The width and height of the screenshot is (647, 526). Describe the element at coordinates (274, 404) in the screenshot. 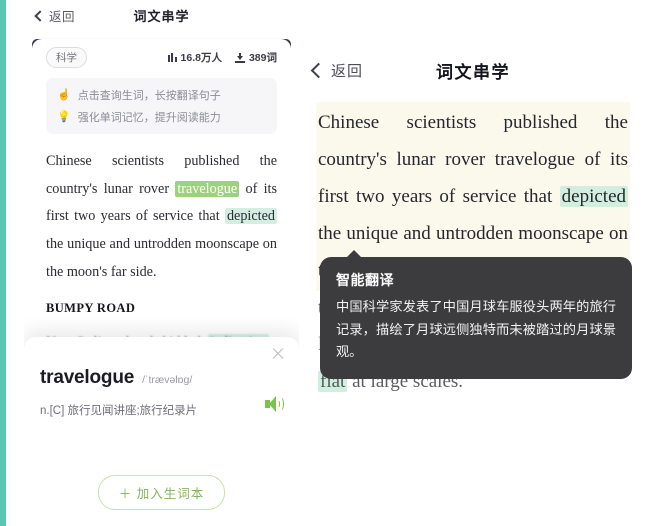

I see `speaker-icon` at that location.